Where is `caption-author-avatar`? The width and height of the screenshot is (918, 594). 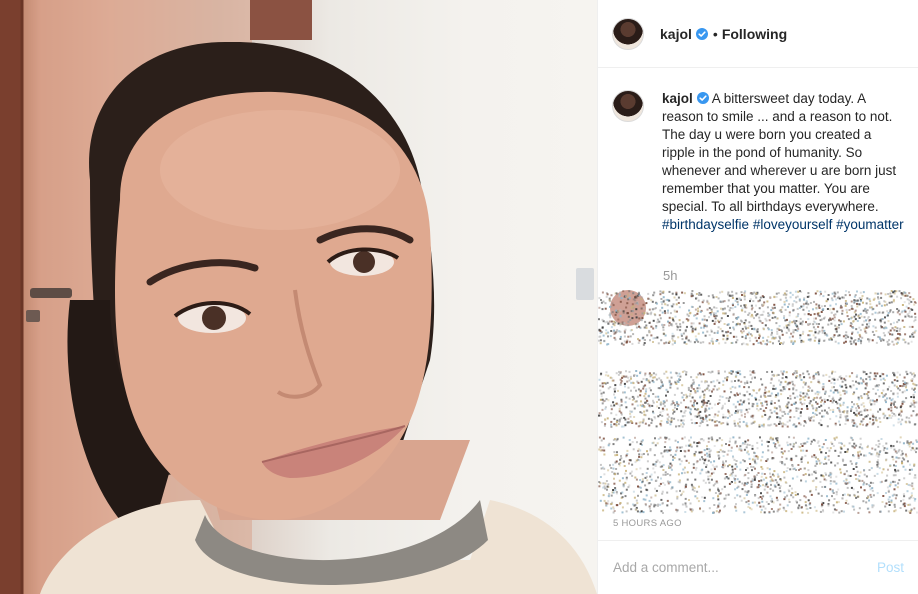
caption-author-avatar is located at coordinates (628, 106).